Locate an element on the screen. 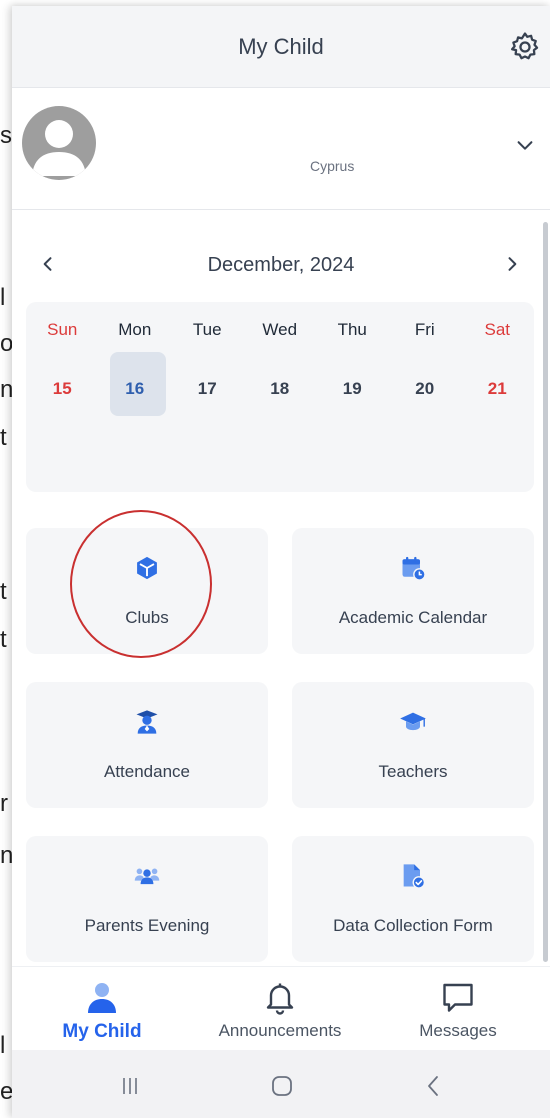 The width and height of the screenshot is (550, 1118). tile-label: Parents Evening is located at coordinates (147, 925).